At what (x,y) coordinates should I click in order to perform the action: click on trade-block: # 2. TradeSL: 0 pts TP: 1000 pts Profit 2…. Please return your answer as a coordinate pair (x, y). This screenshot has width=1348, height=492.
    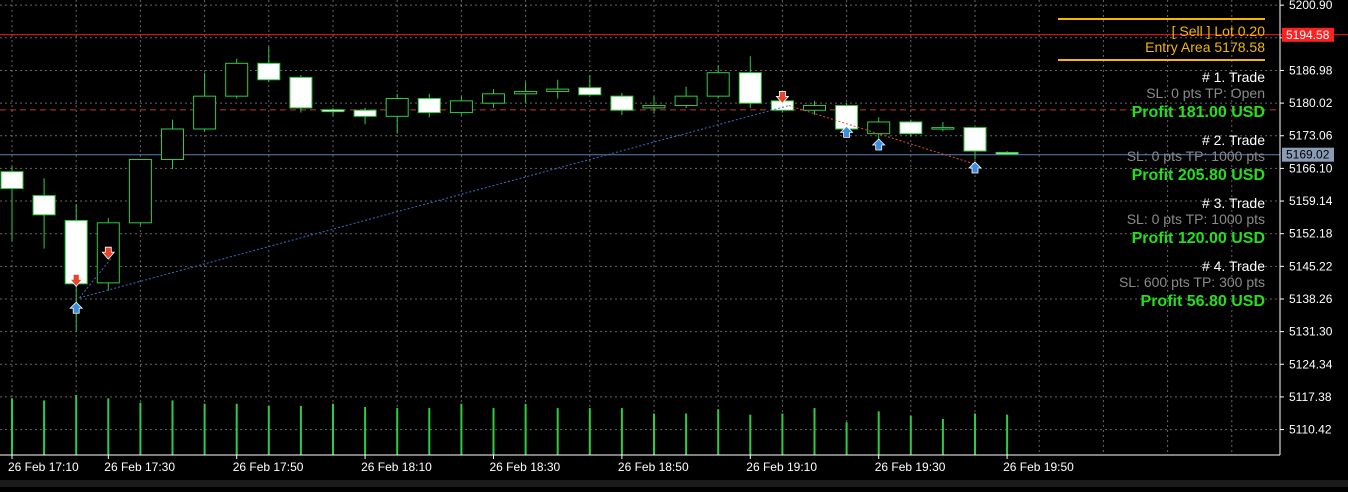
    Looking at the image, I should click on (1196, 158).